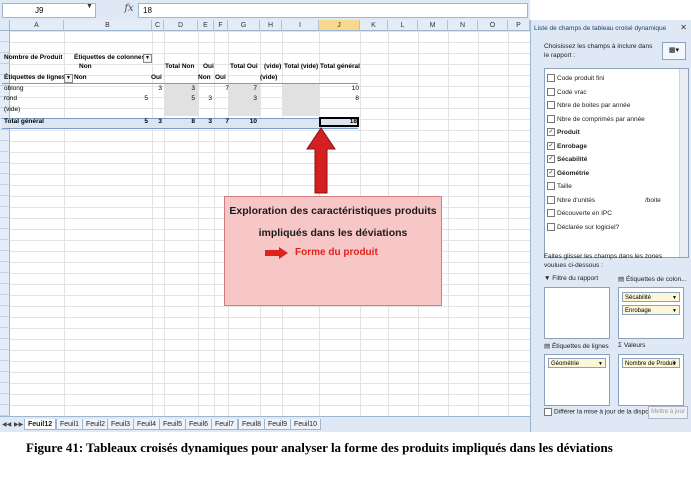 Image resolution: width=691 pixels, height=481 pixels. I want to click on name-box-dropdown-icon: ▼, so click(89, 6).